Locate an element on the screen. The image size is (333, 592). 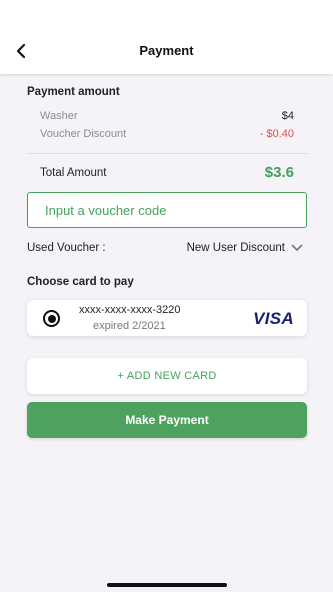
line-item-value: $4 is located at coordinates (287, 116).